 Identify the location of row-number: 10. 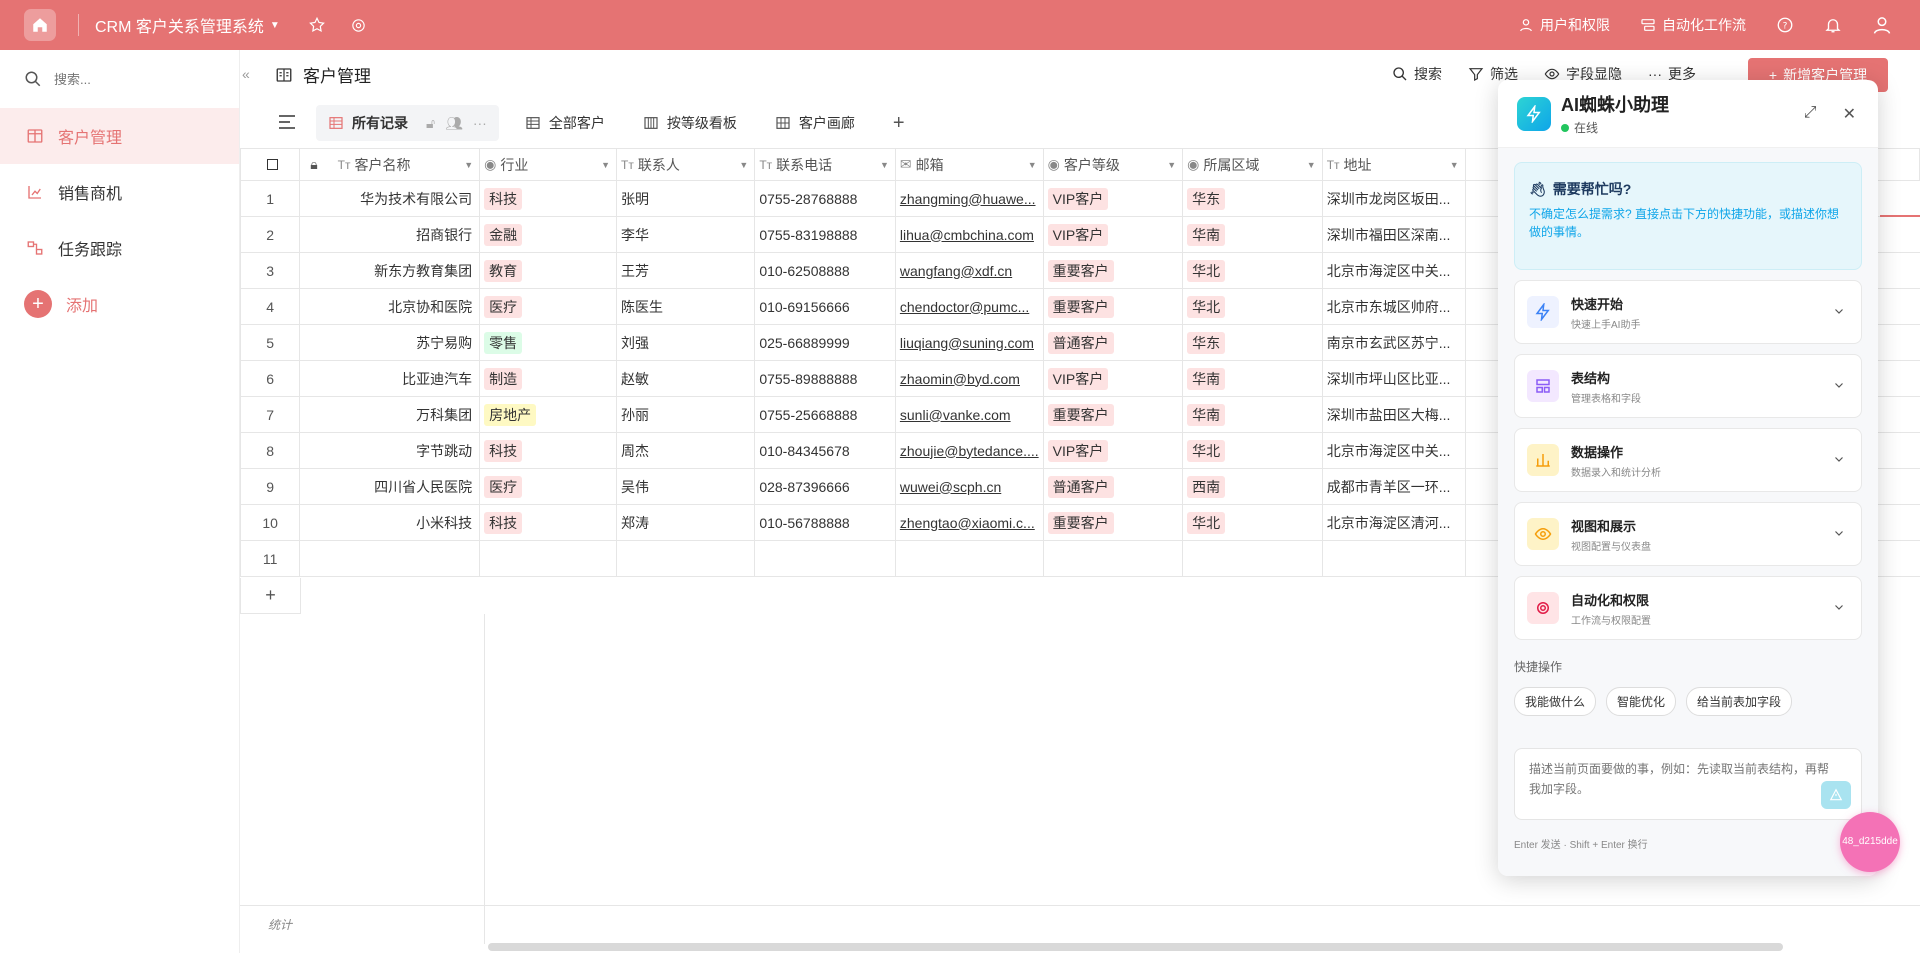
(270, 522).